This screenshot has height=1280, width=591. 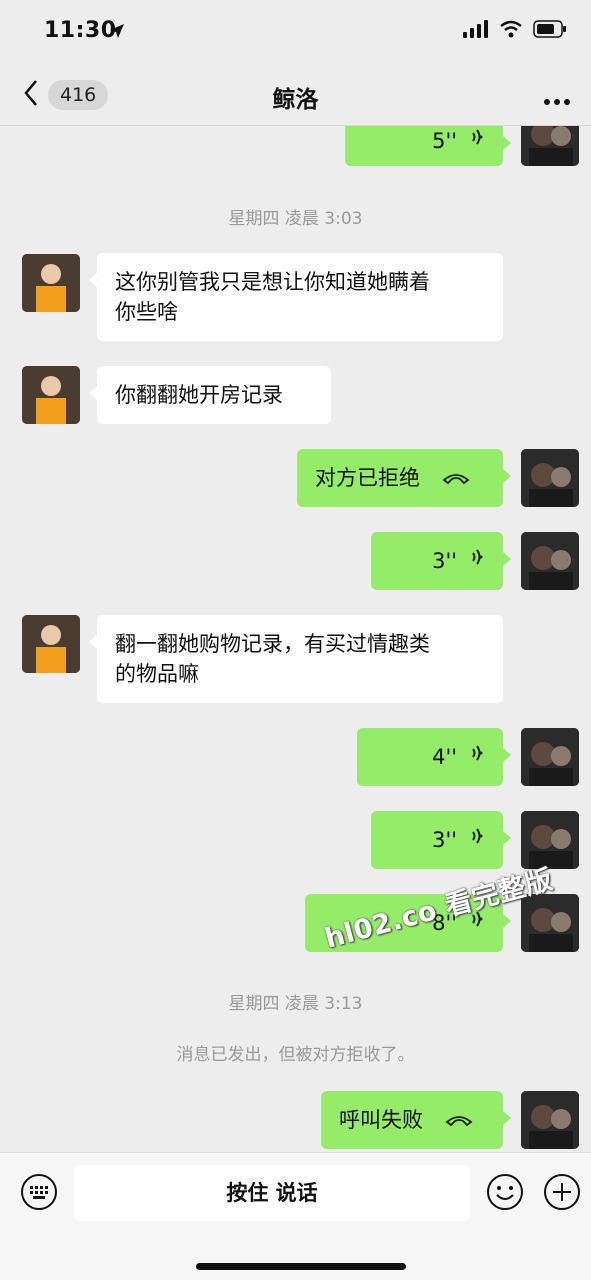 I want to click on input-bar: 按住 说话, so click(x=295, y=1216).